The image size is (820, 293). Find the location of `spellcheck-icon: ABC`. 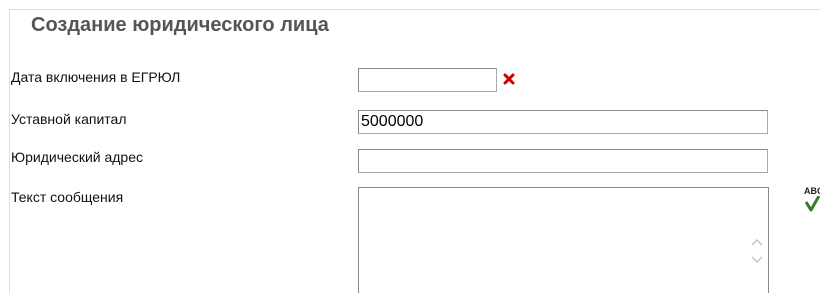

spellcheck-icon: ABC is located at coordinates (812, 201).